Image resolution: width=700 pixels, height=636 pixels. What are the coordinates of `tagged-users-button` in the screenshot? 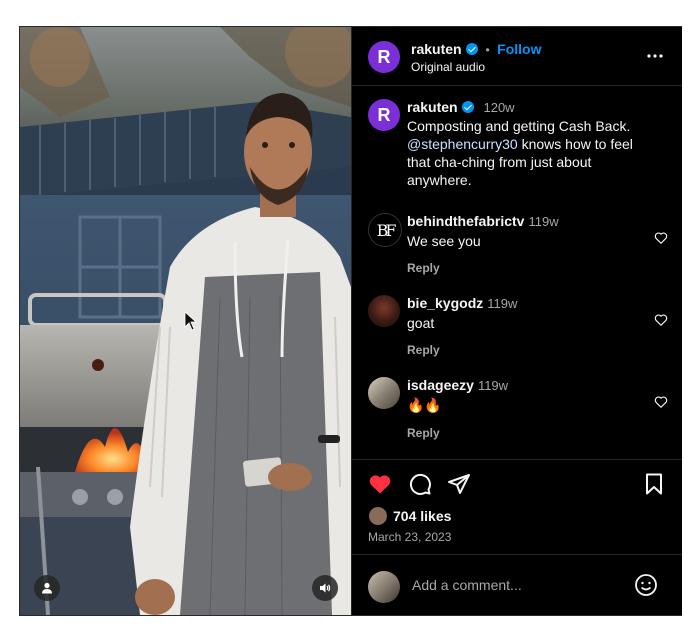 It's located at (47, 588).